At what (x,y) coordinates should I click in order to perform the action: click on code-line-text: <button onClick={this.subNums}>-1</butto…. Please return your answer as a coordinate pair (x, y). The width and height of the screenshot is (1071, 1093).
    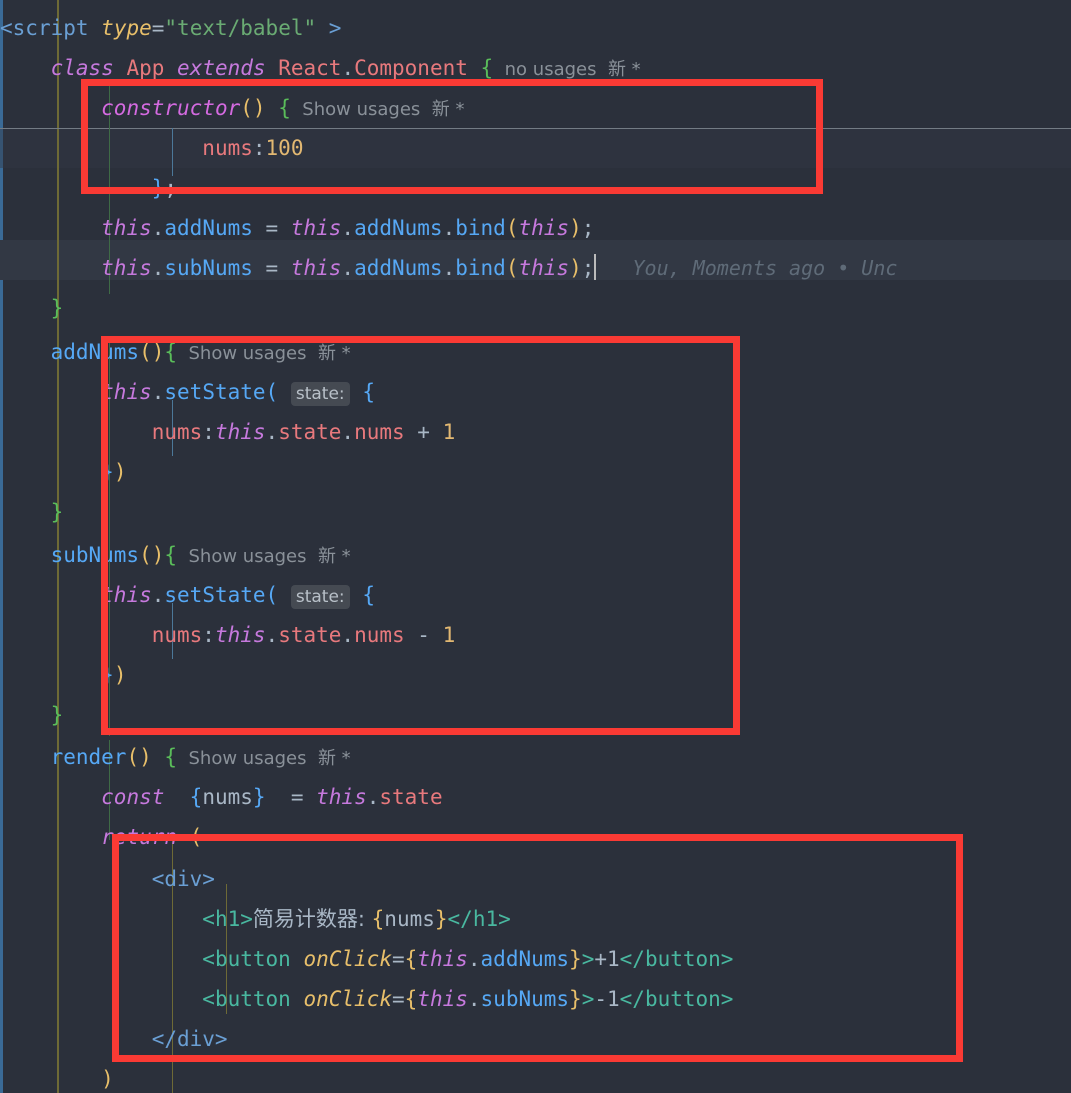
    Looking at the image, I should click on (366, 999).